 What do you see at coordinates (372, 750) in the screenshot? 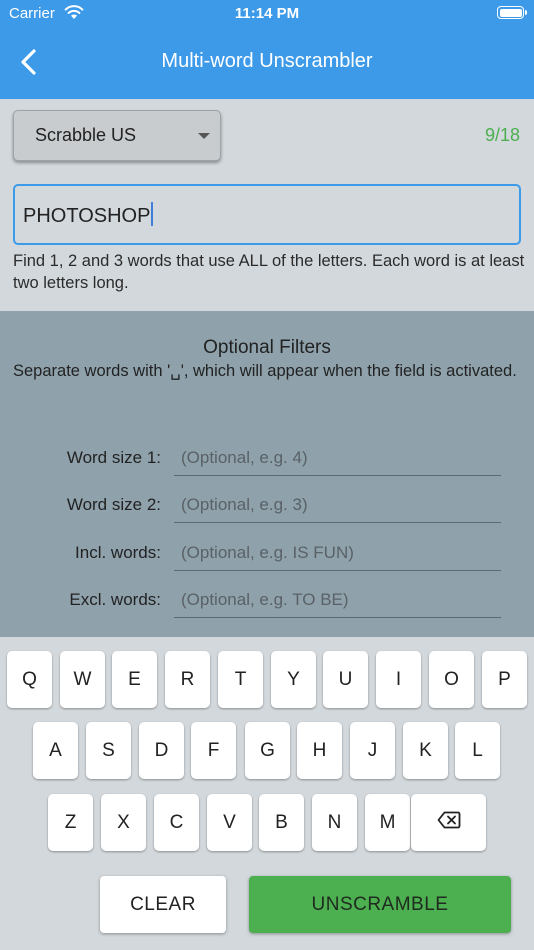
I see `key-j: J` at bounding box center [372, 750].